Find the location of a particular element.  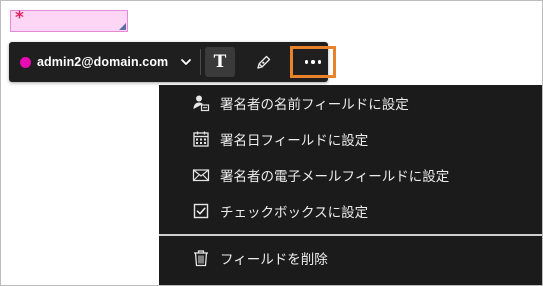

more-options-button is located at coordinates (313, 62).